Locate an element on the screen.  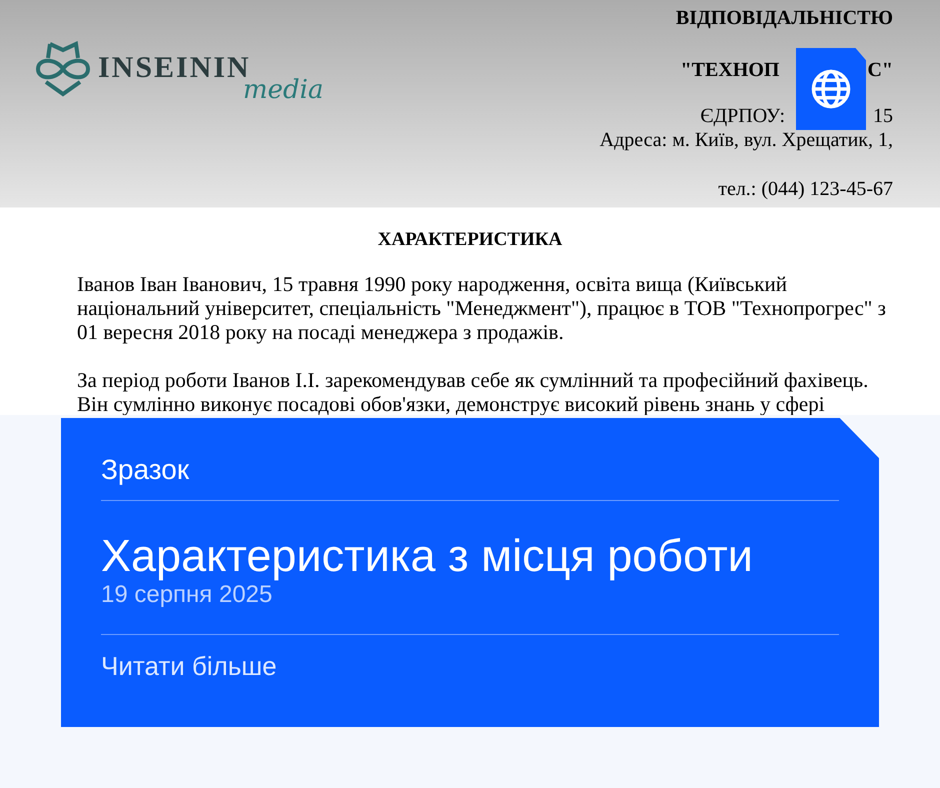
document-paragraph: За період роботи Іванов І.І. зарекомендував себе як сумлінний та професійний фахівець. Він сумлінно виконує посадові обов'язки, демонструє високий рівень знань у сфері is located at coordinates (473, 391).